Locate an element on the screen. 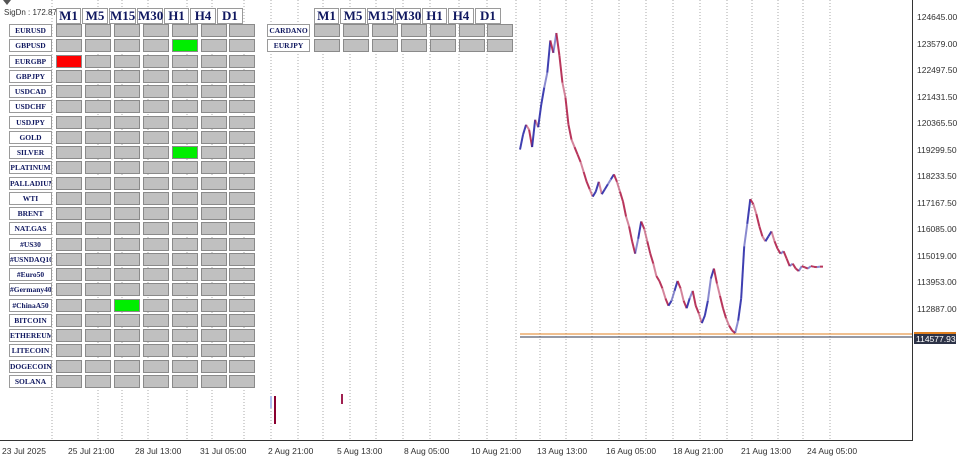 The width and height of the screenshot is (960, 458). chart-menu-icon is located at coordinates (7, 2).